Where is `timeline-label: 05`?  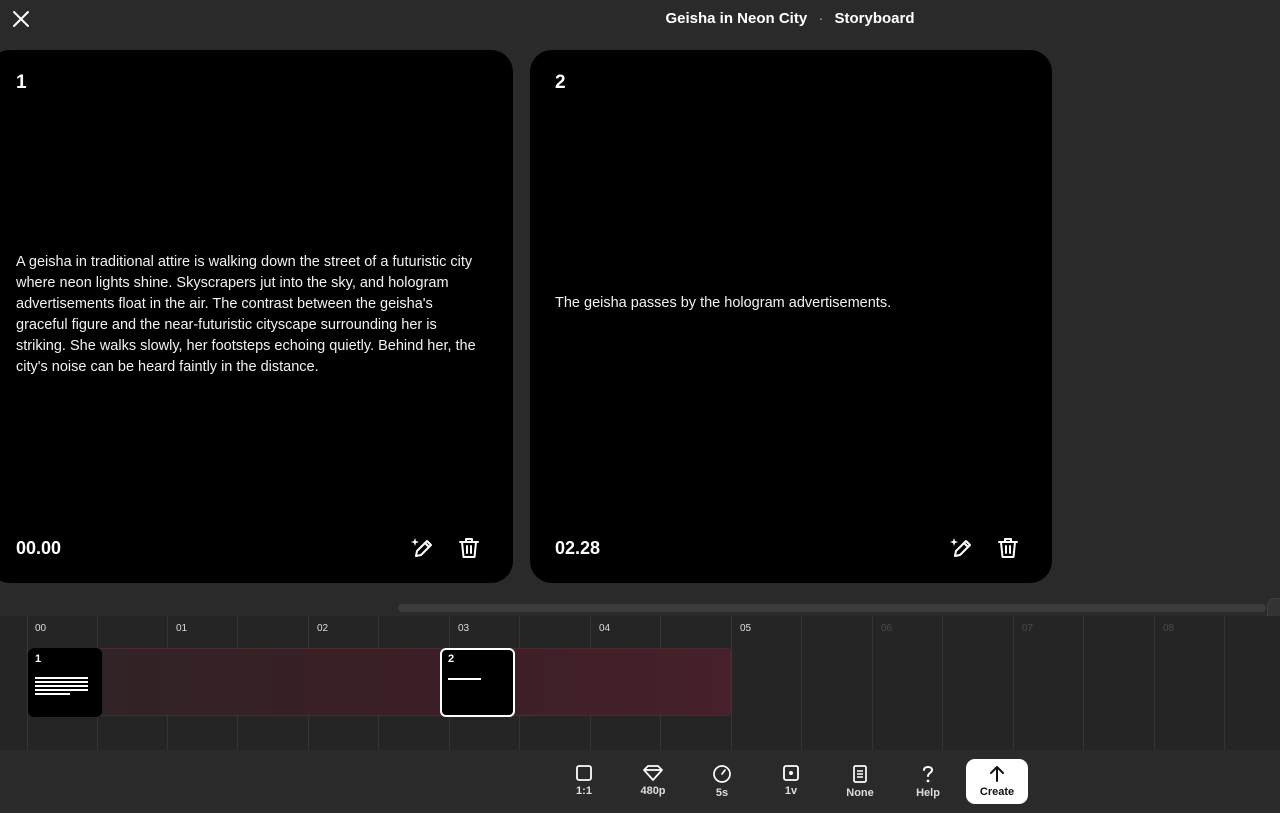
timeline-label: 05 is located at coordinates (746, 628).